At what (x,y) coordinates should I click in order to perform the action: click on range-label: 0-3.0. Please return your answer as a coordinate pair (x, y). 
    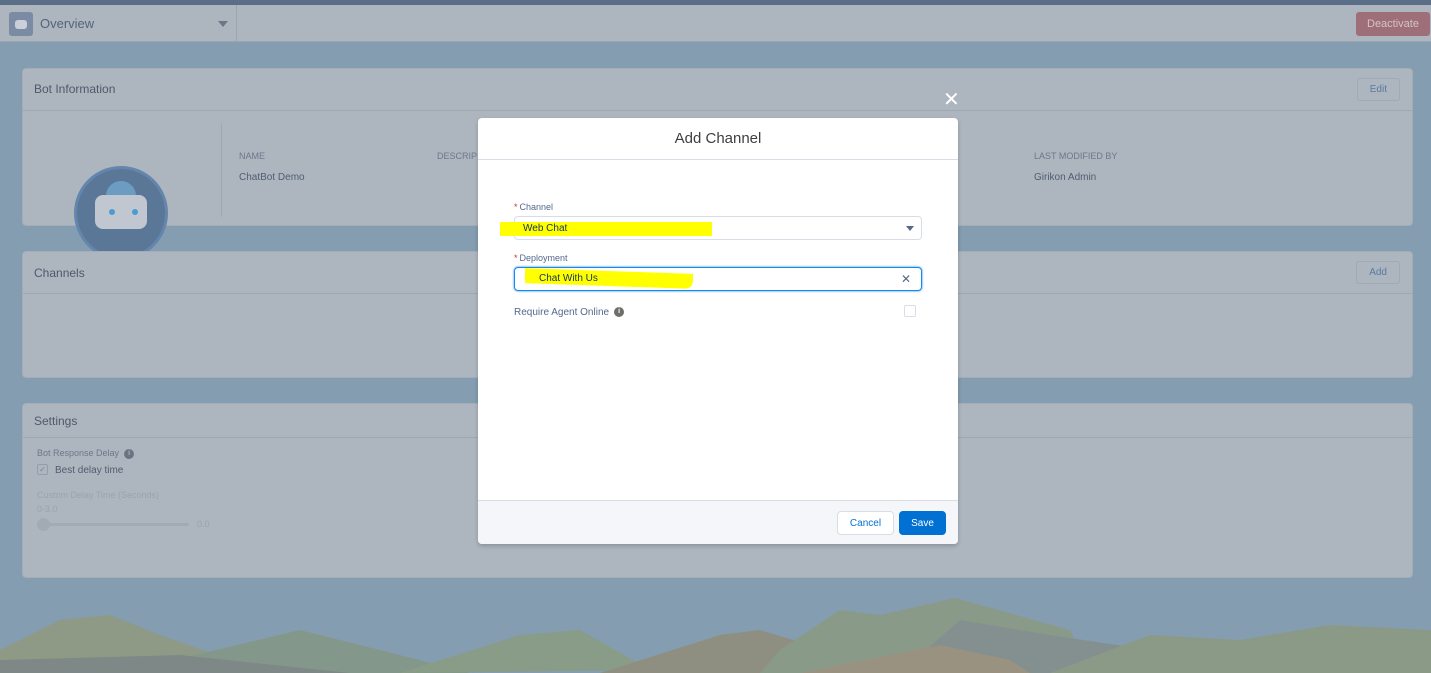
    Looking at the image, I should click on (47, 509).